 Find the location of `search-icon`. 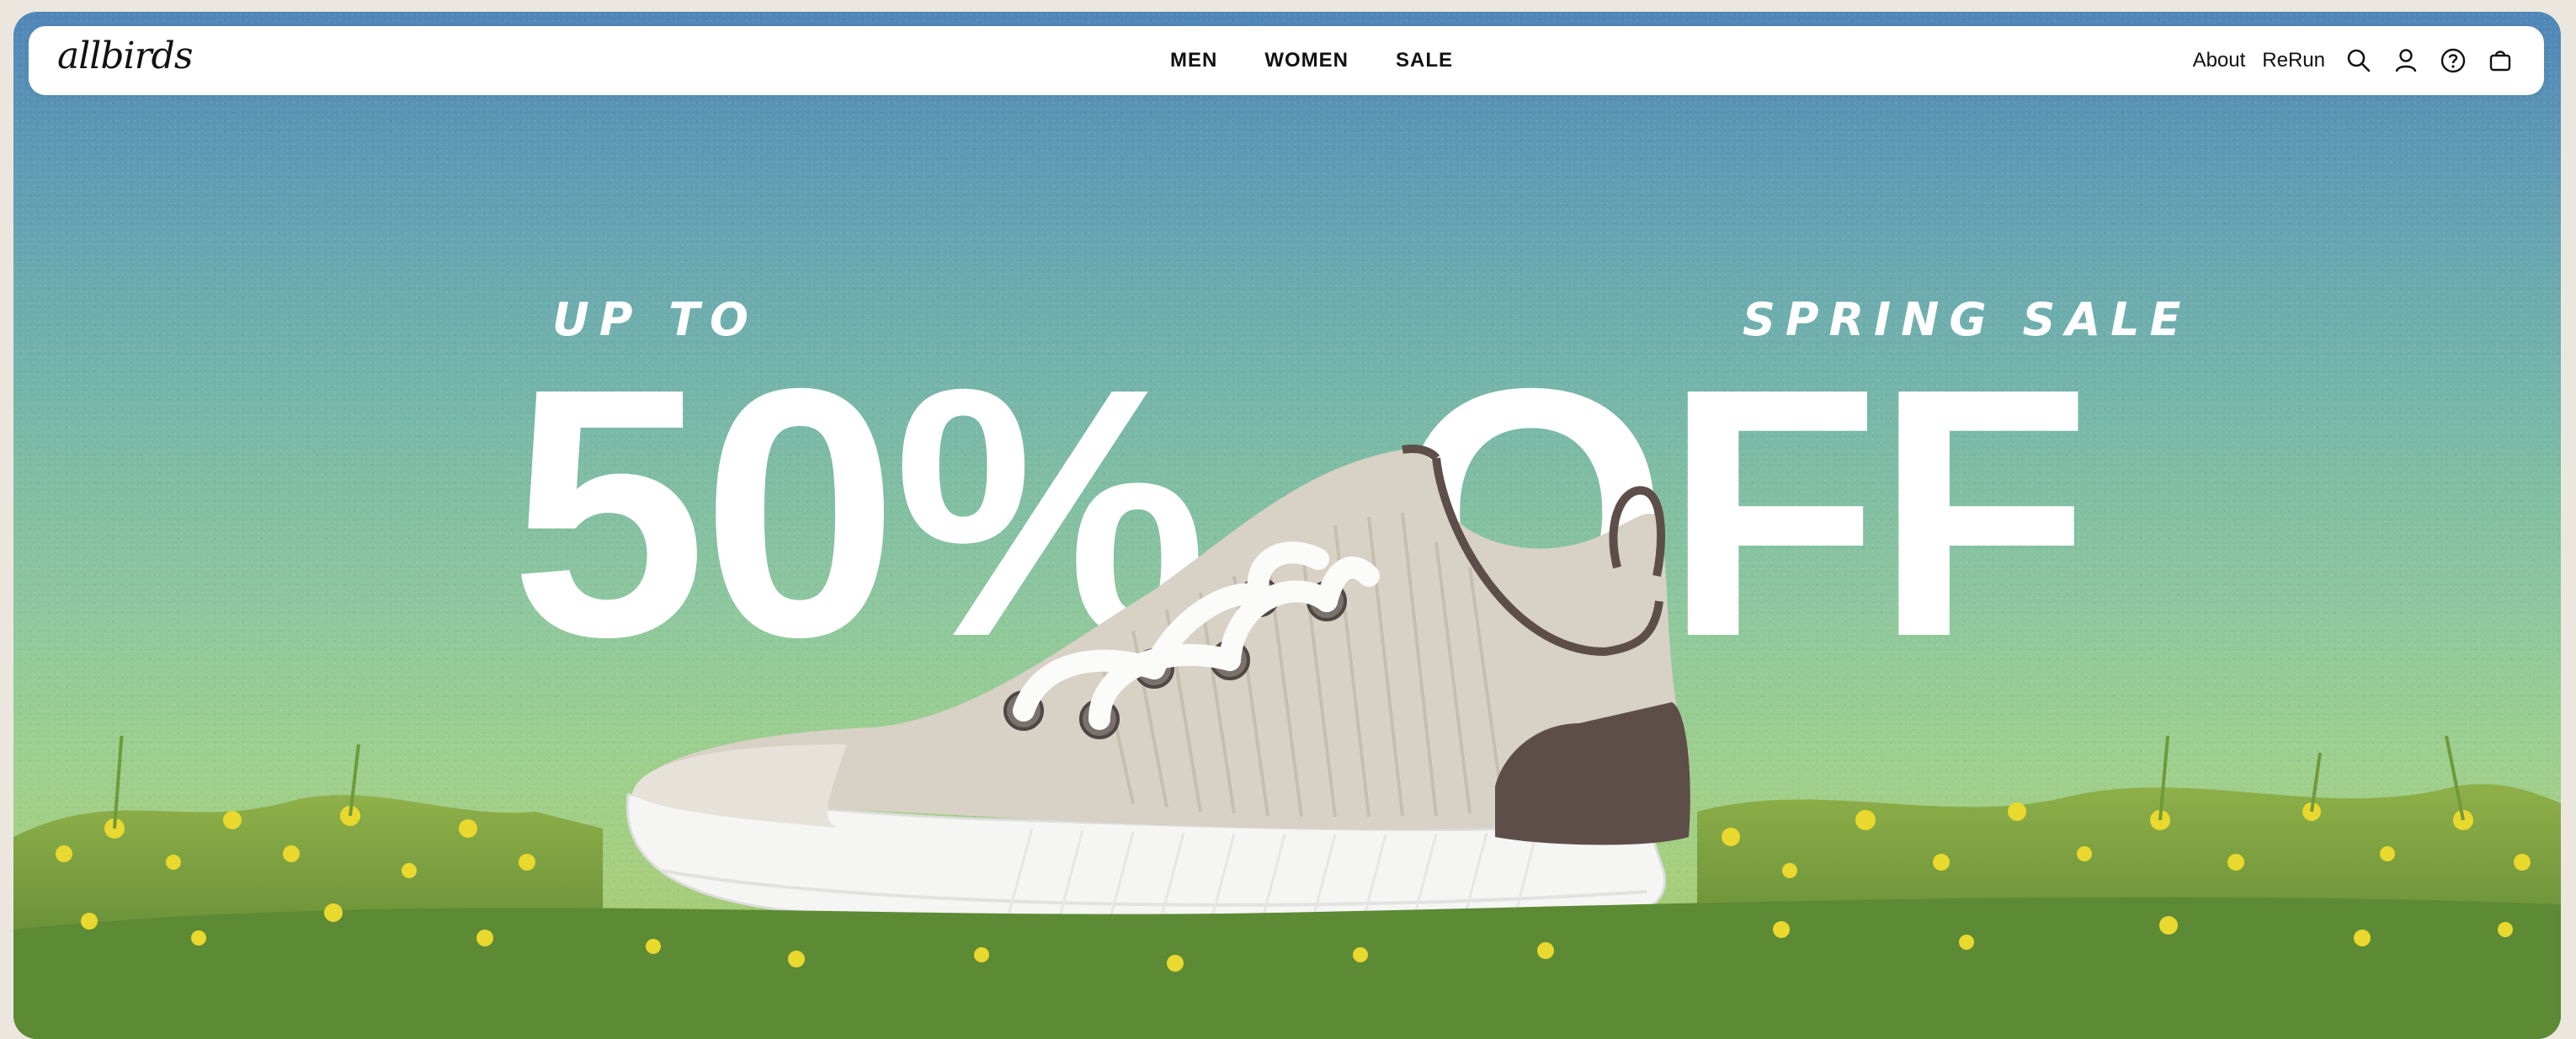

search-icon is located at coordinates (2359, 61).